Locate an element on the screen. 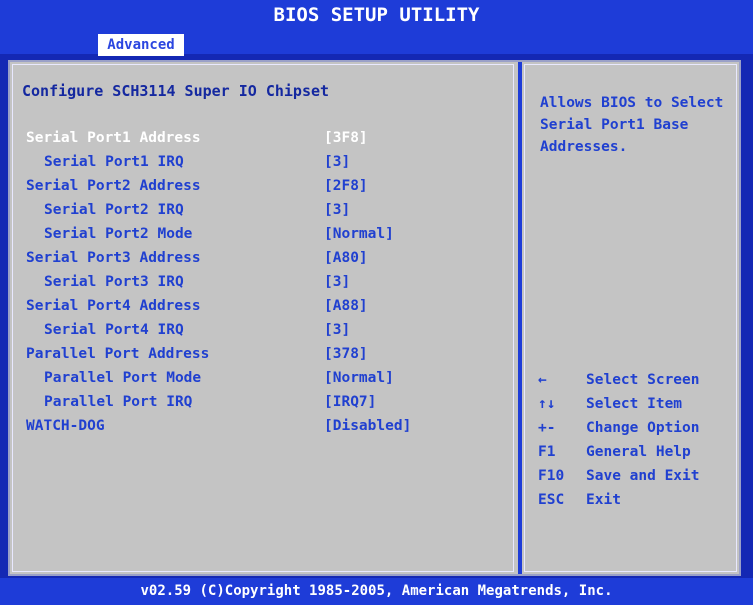 The image size is (753, 605). setting-label: Serial Port1 IRQ is located at coordinates (114, 162).